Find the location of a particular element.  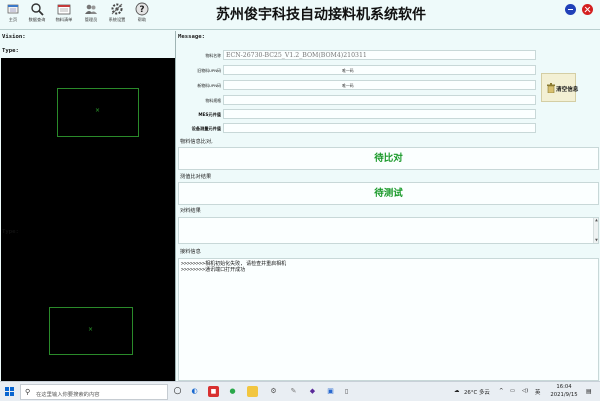

material-list-button: 物料清单 is located at coordinates (64, 15).